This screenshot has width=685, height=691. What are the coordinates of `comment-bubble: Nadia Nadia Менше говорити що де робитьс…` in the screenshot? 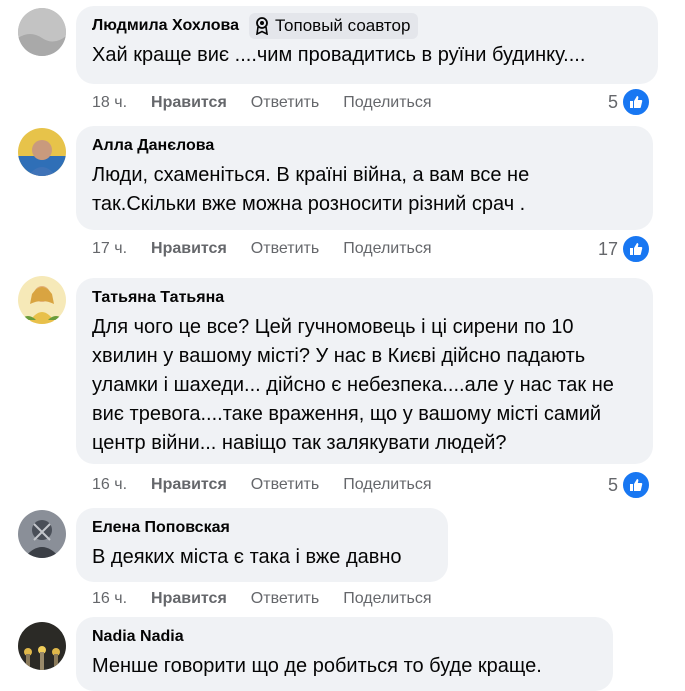 It's located at (344, 654).